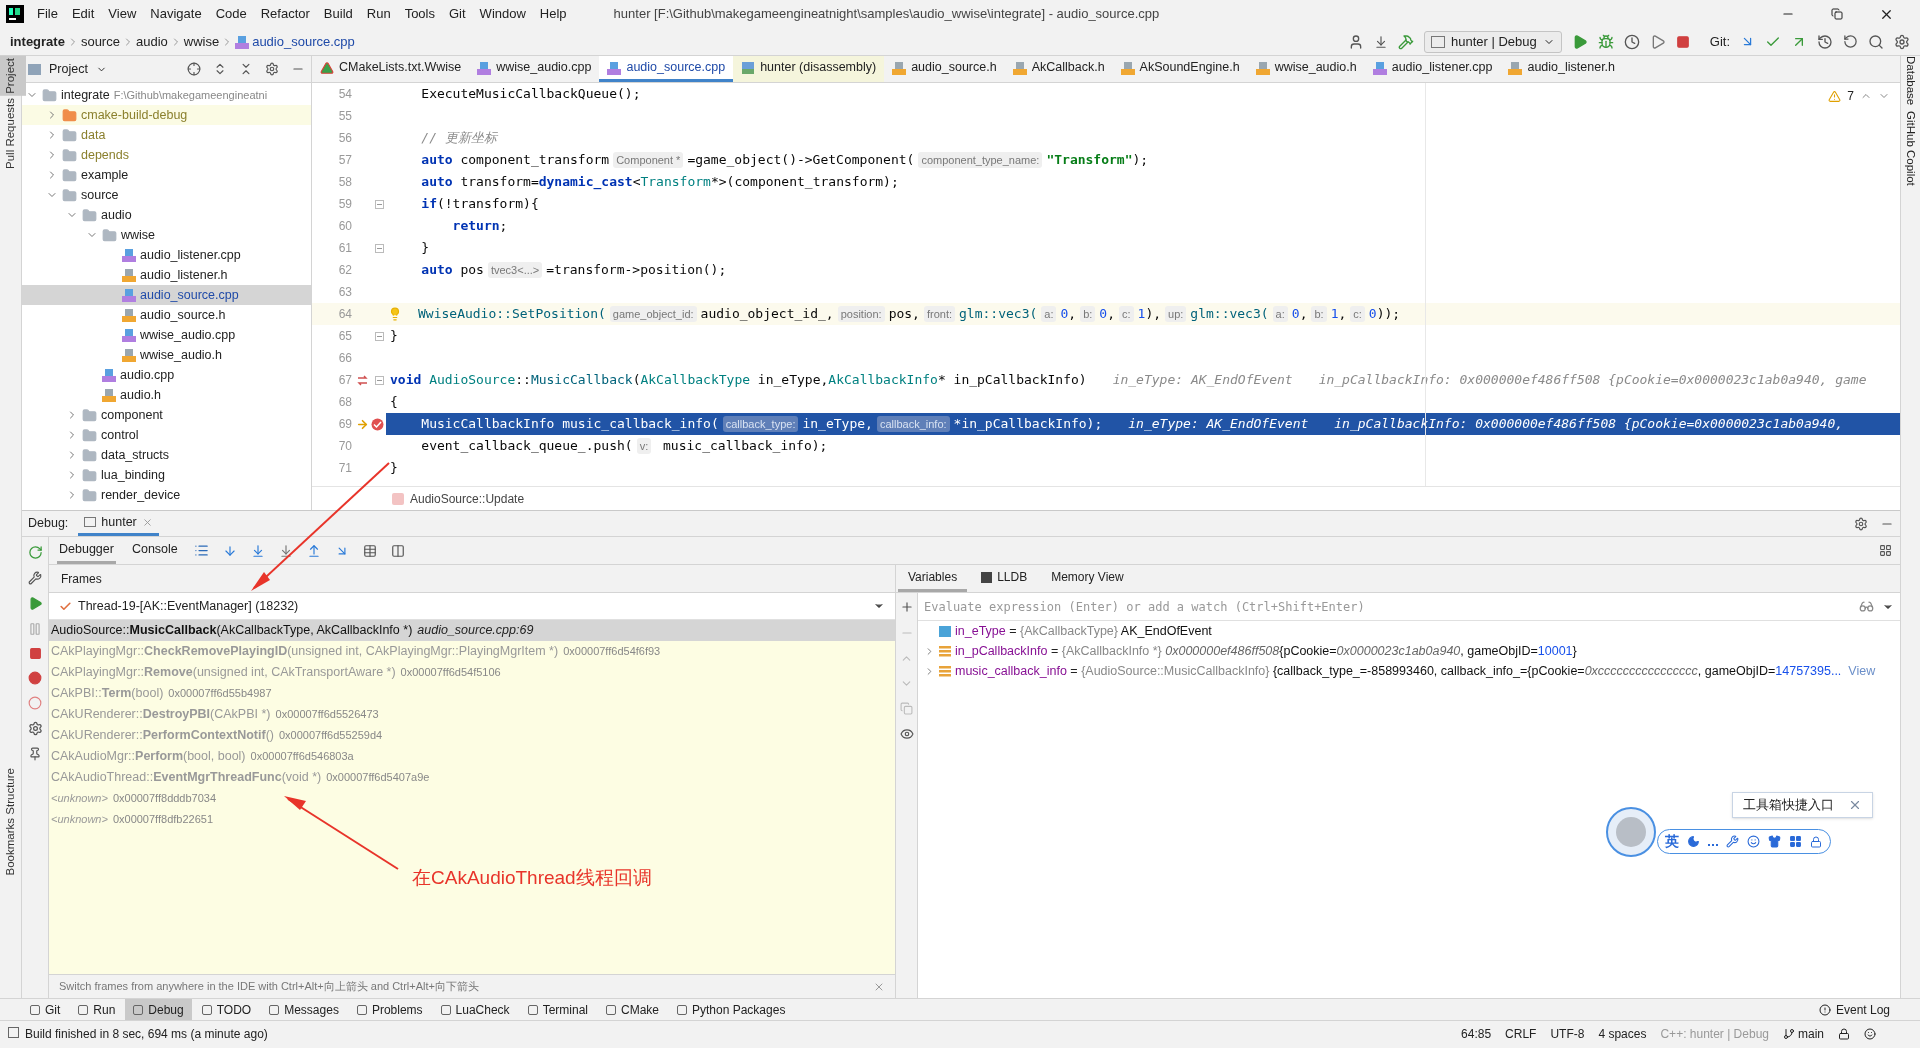  Describe the element at coordinates (166, 235) in the screenshot. I see `folder-node: wwise` at that location.